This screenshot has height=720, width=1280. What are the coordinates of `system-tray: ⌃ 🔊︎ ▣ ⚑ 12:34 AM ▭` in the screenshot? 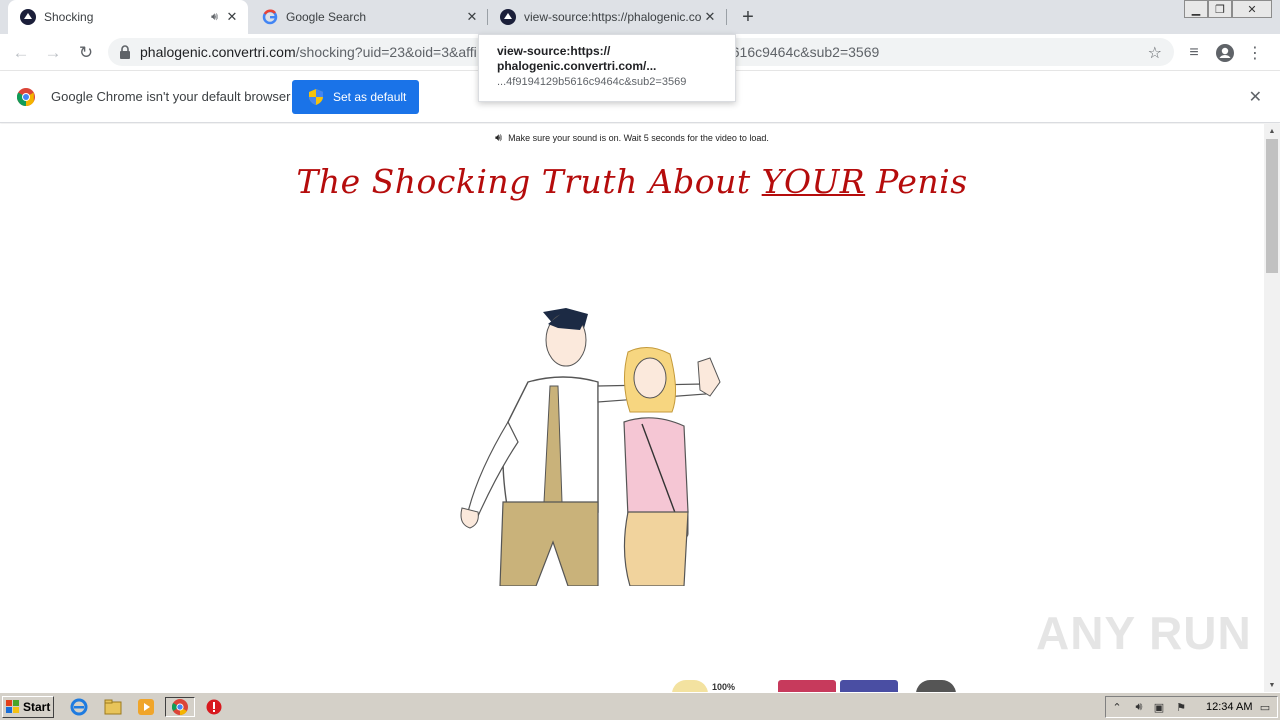 It's located at (1191, 707).